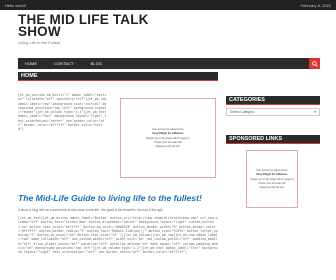  I want to click on main-nav: HOME CONTACT BLOG, so click(169, 63).